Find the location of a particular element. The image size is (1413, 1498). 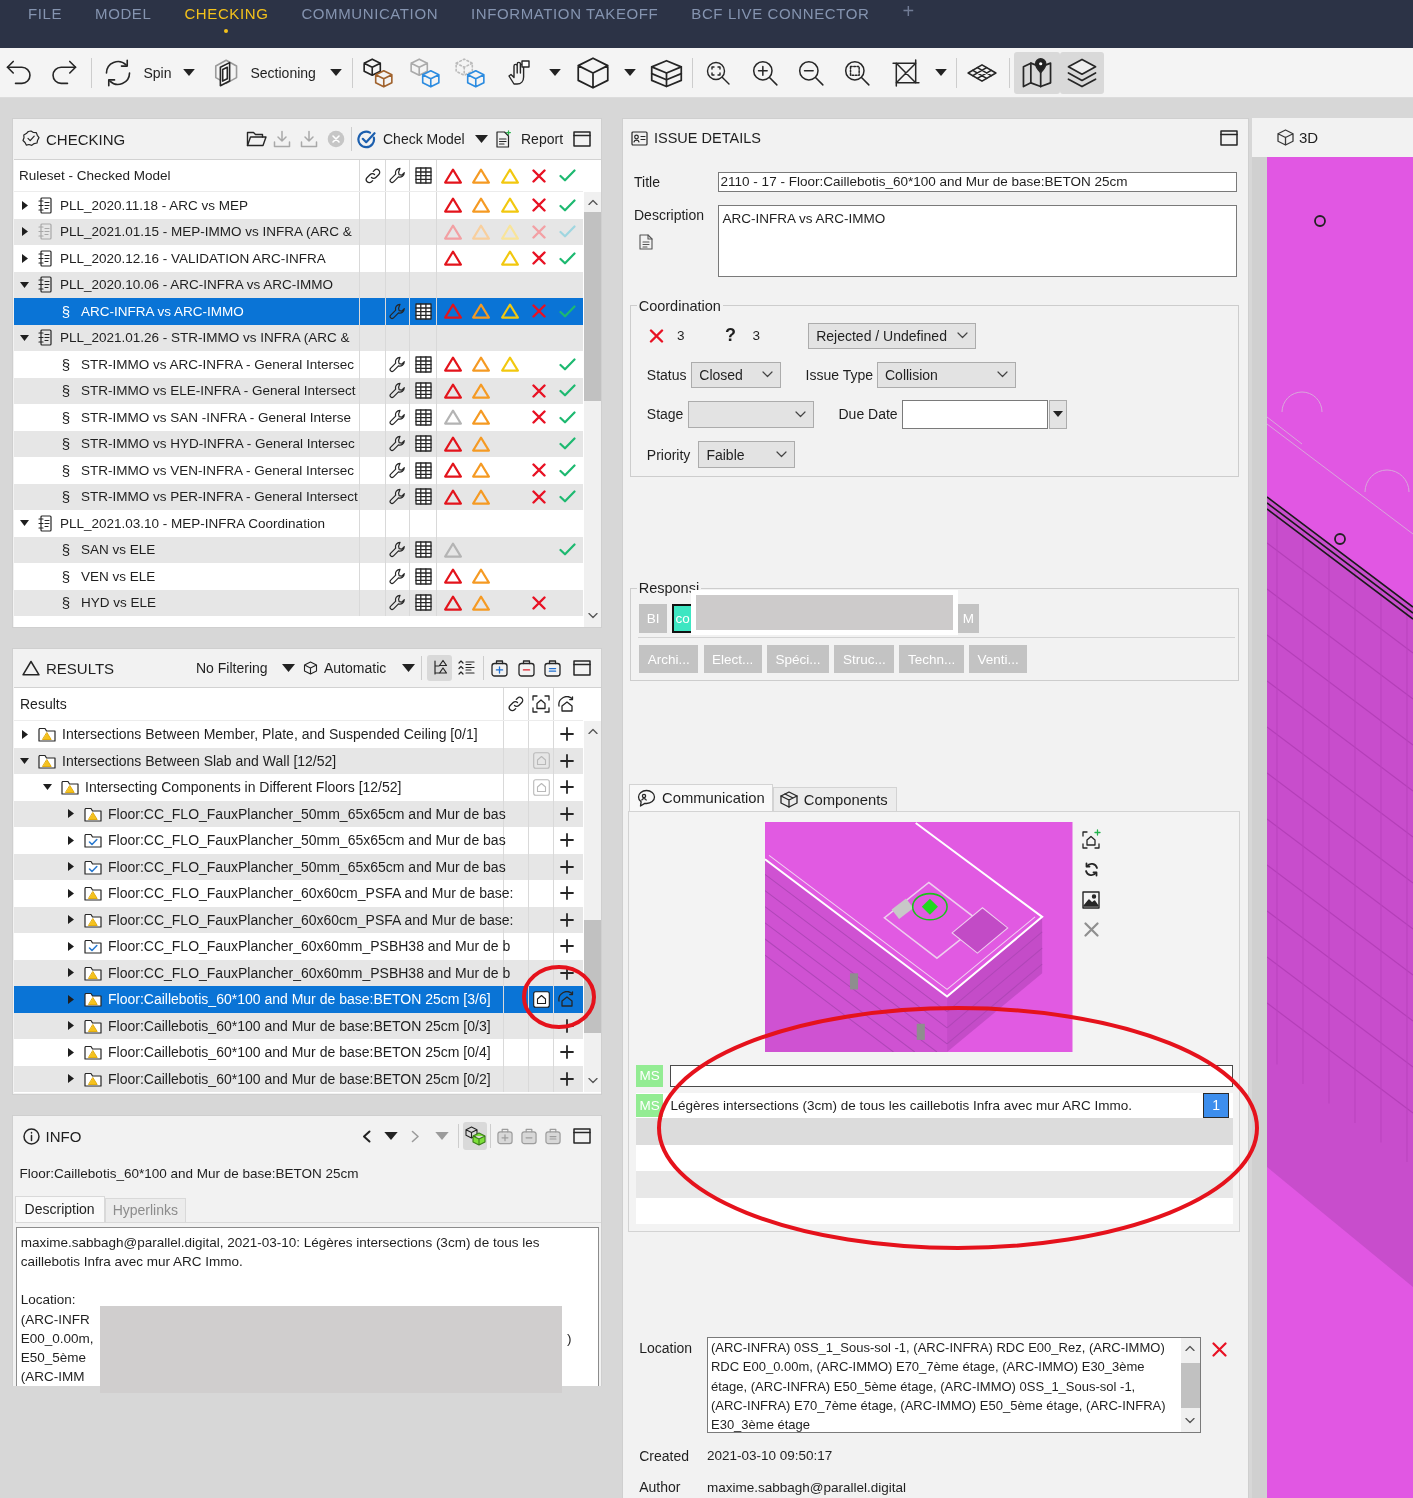

tree-row: Floor:CC_FLO_FauxPlancher_60x60cm_PSFA and Mur de base: is located at coordinates (298, 893).